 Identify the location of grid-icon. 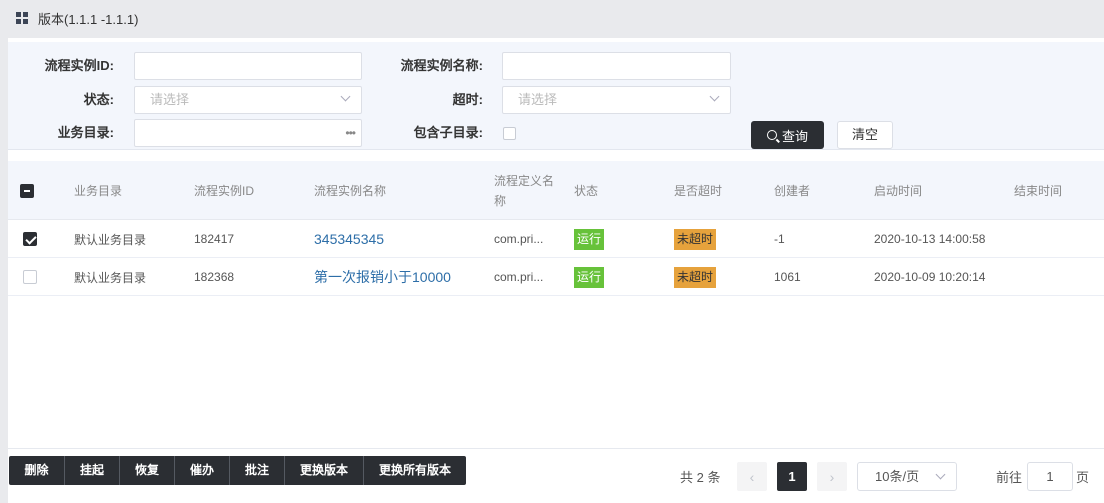
(22, 18).